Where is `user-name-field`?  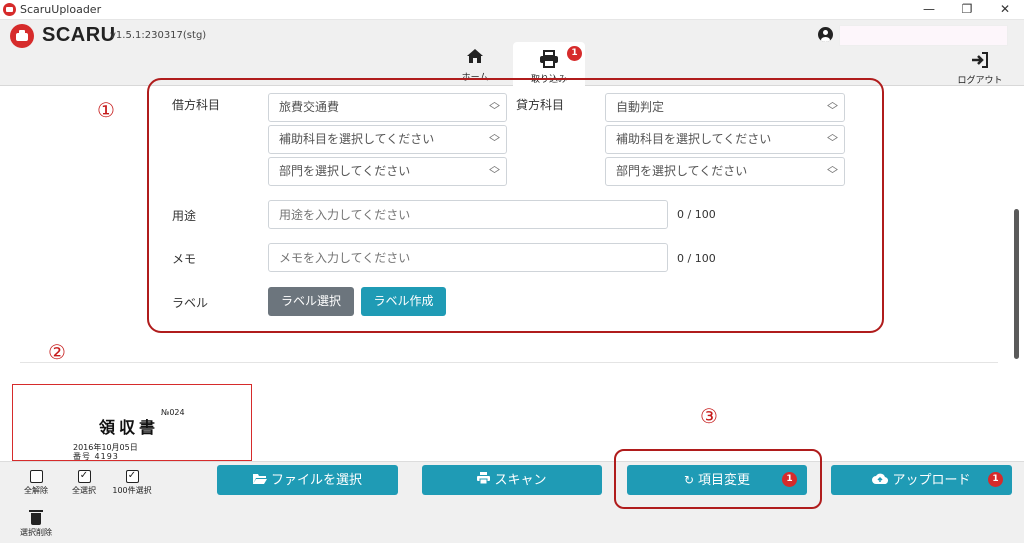 user-name-field is located at coordinates (923, 35).